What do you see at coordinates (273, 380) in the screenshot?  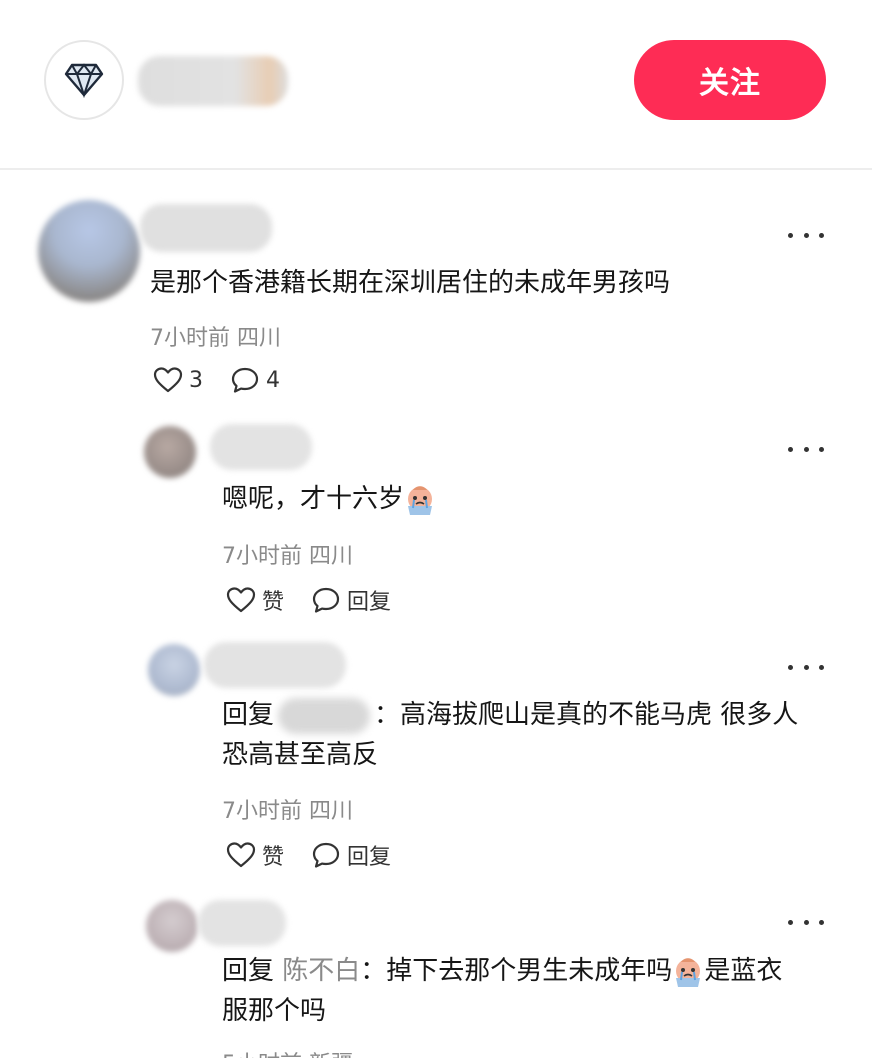 I see `reply-count: 4` at bounding box center [273, 380].